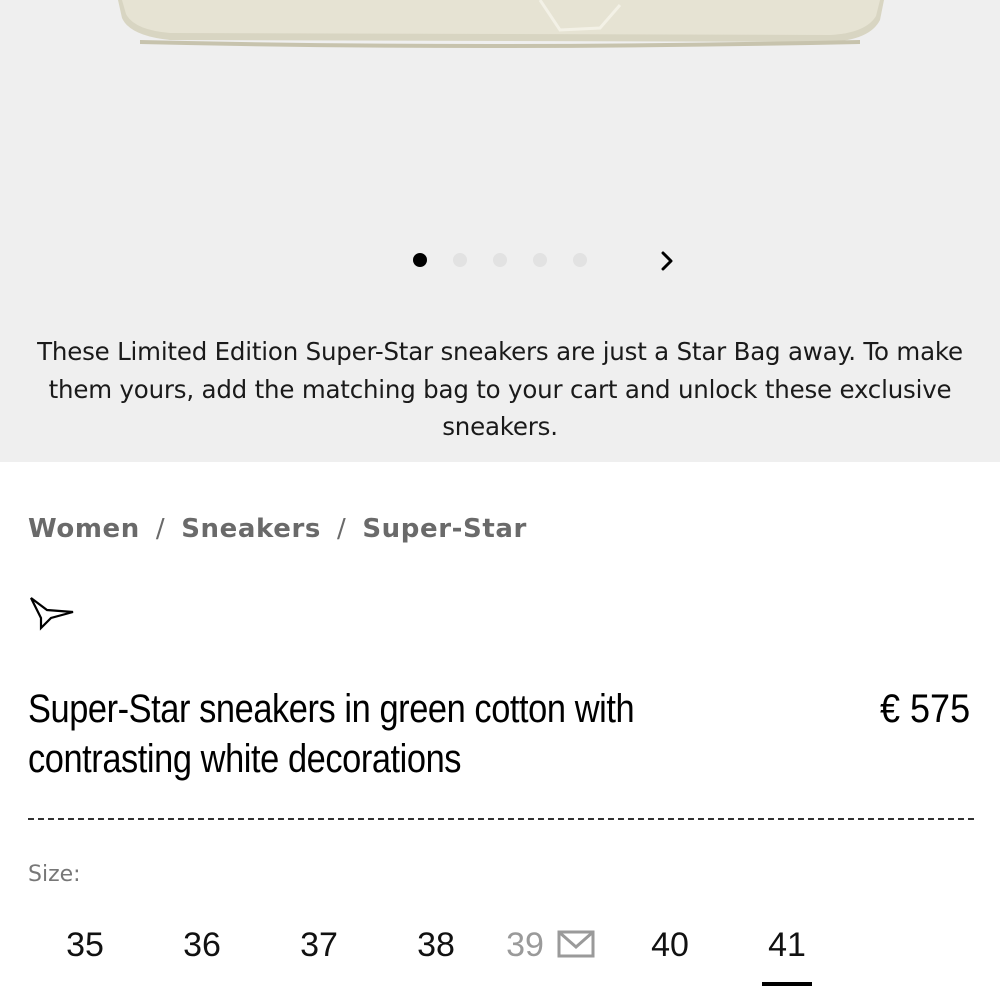 The image size is (1000, 1000). Describe the element at coordinates (501, 24) in the screenshot. I see `product-image` at that location.